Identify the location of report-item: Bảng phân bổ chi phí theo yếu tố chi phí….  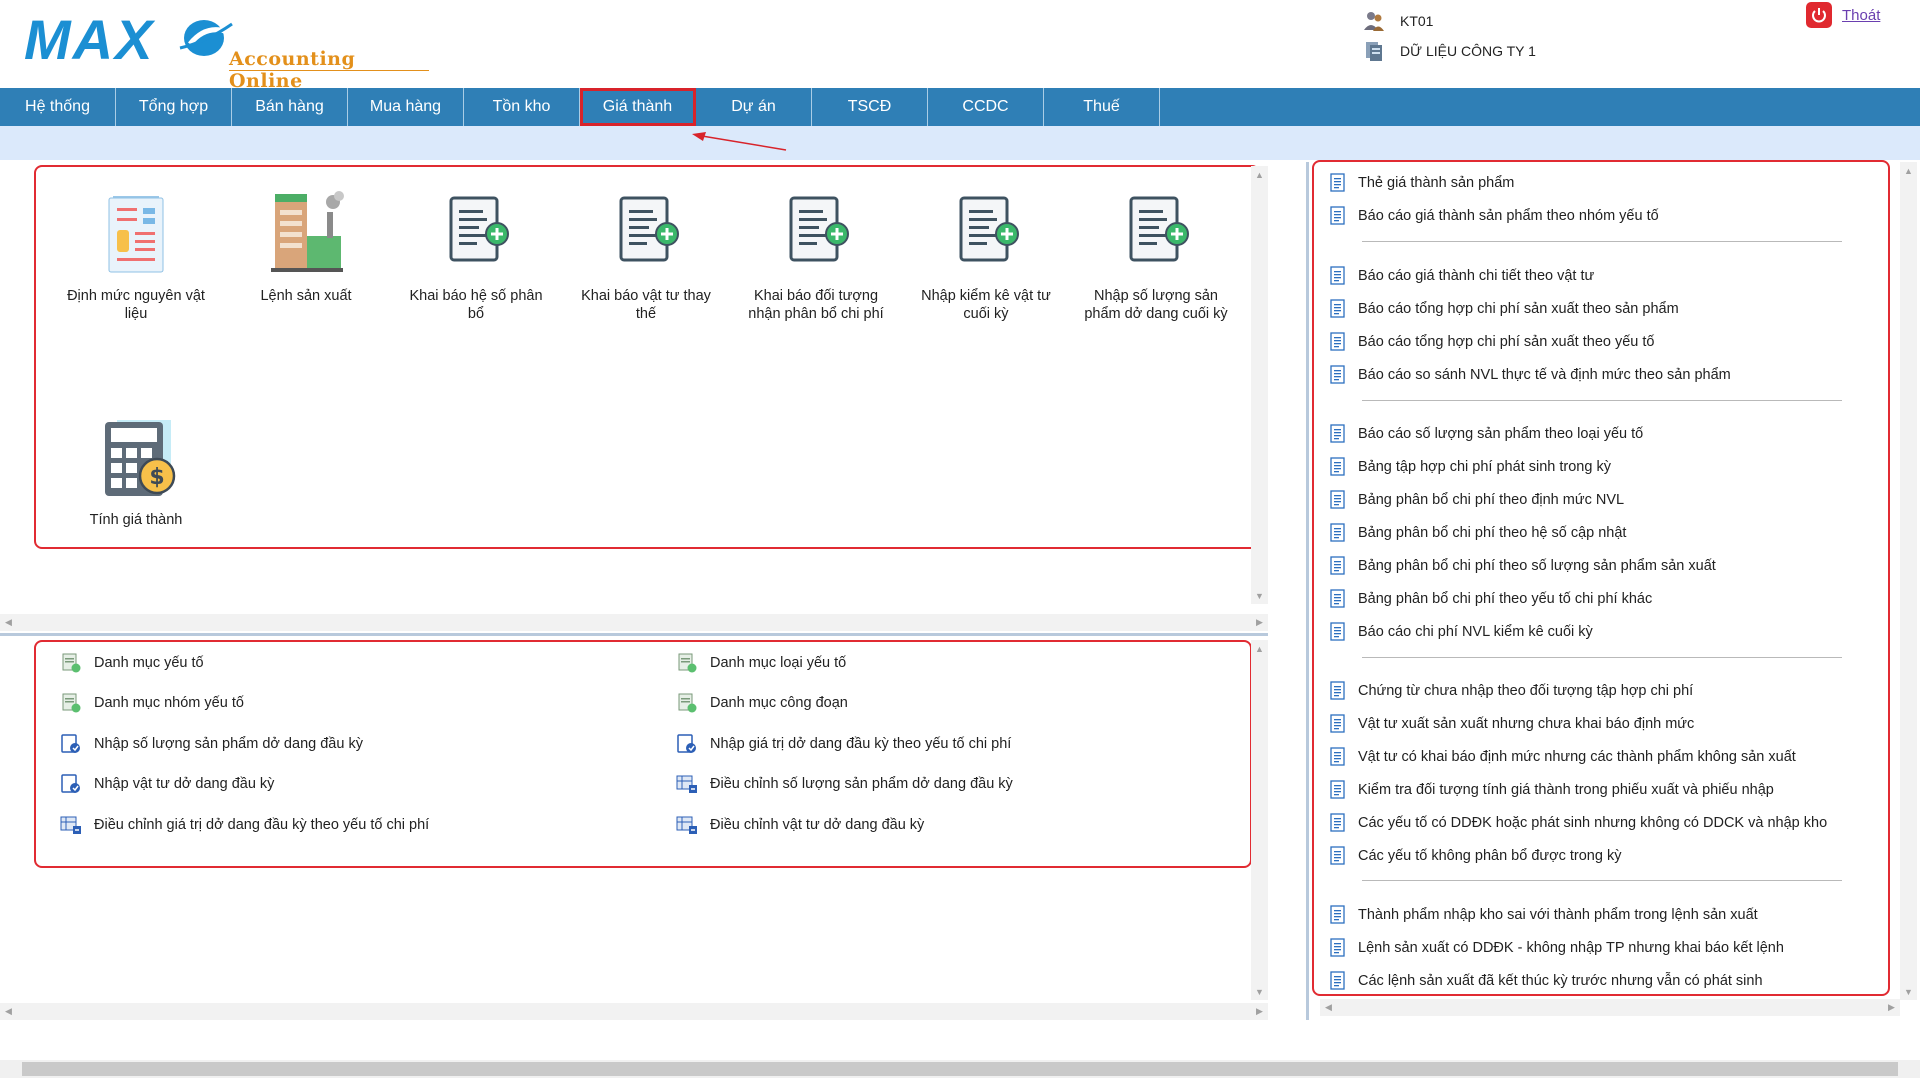
(1491, 599).